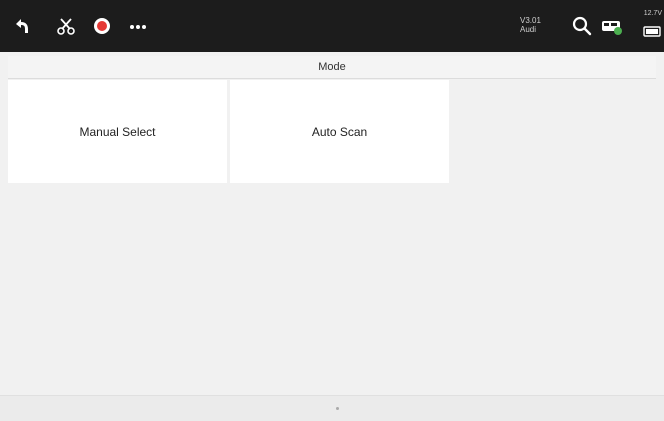  What do you see at coordinates (652, 31) in the screenshot?
I see `battery-icon` at bounding box center [652, 31].